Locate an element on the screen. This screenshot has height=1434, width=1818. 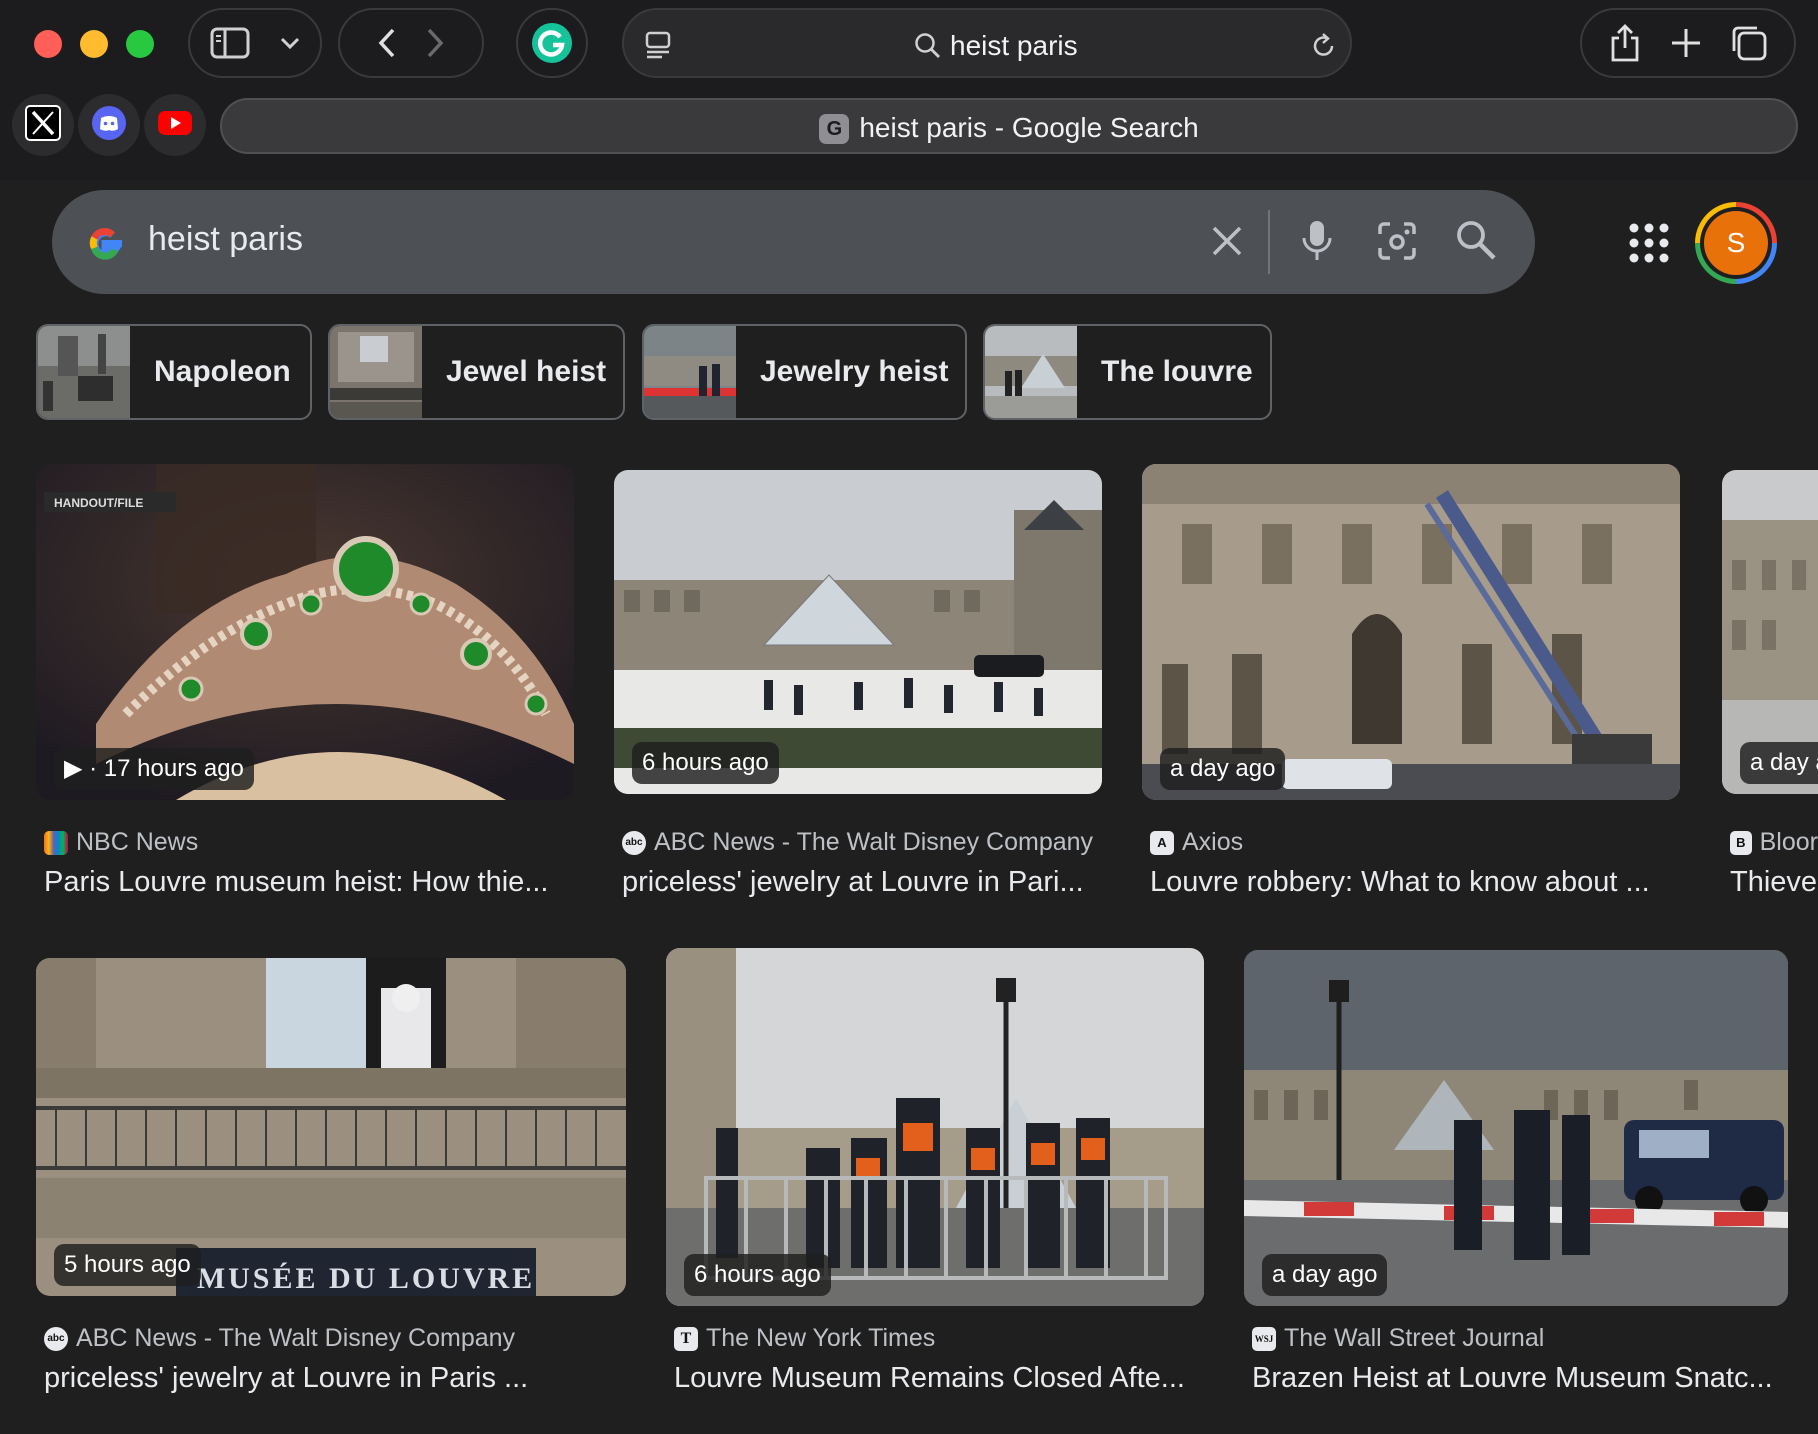
youtube-icon is located at coordinates (175, 125).